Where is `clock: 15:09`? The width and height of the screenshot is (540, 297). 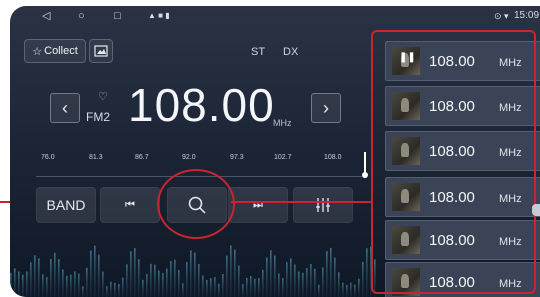
clock: 15:09 is located at coordinates (527, 15).